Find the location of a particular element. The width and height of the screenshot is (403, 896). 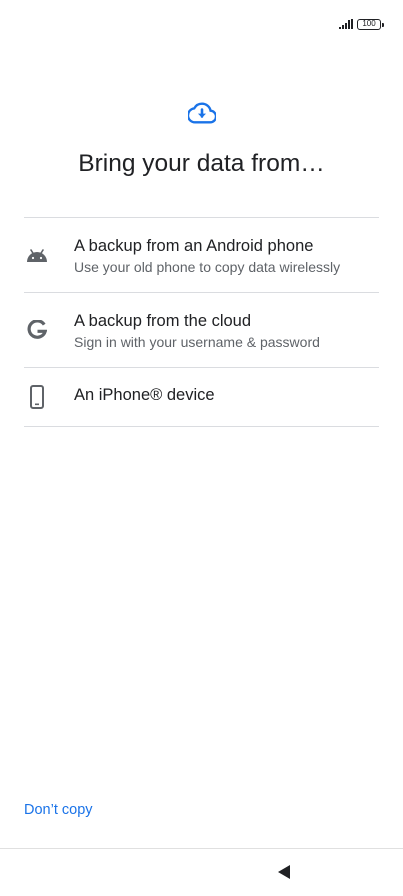

cloud-download-icon is located at coordinates (201, 113).